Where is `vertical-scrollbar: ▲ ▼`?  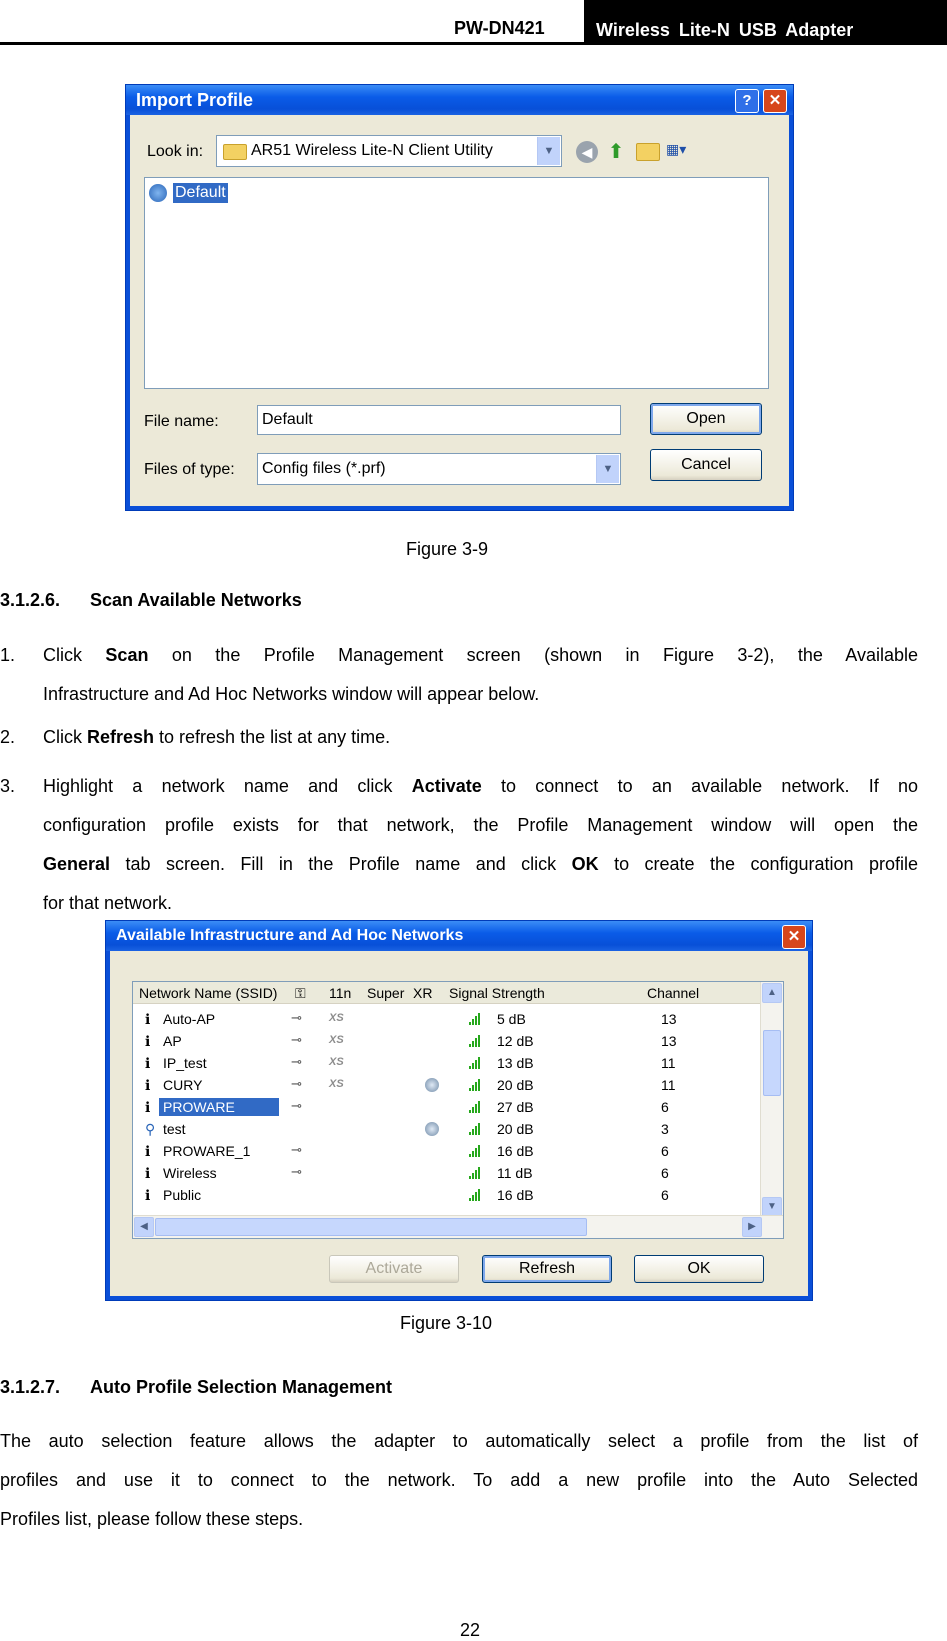
vertical-scrollbar: ▲ ▼ is located at coordinates (771, 1100).